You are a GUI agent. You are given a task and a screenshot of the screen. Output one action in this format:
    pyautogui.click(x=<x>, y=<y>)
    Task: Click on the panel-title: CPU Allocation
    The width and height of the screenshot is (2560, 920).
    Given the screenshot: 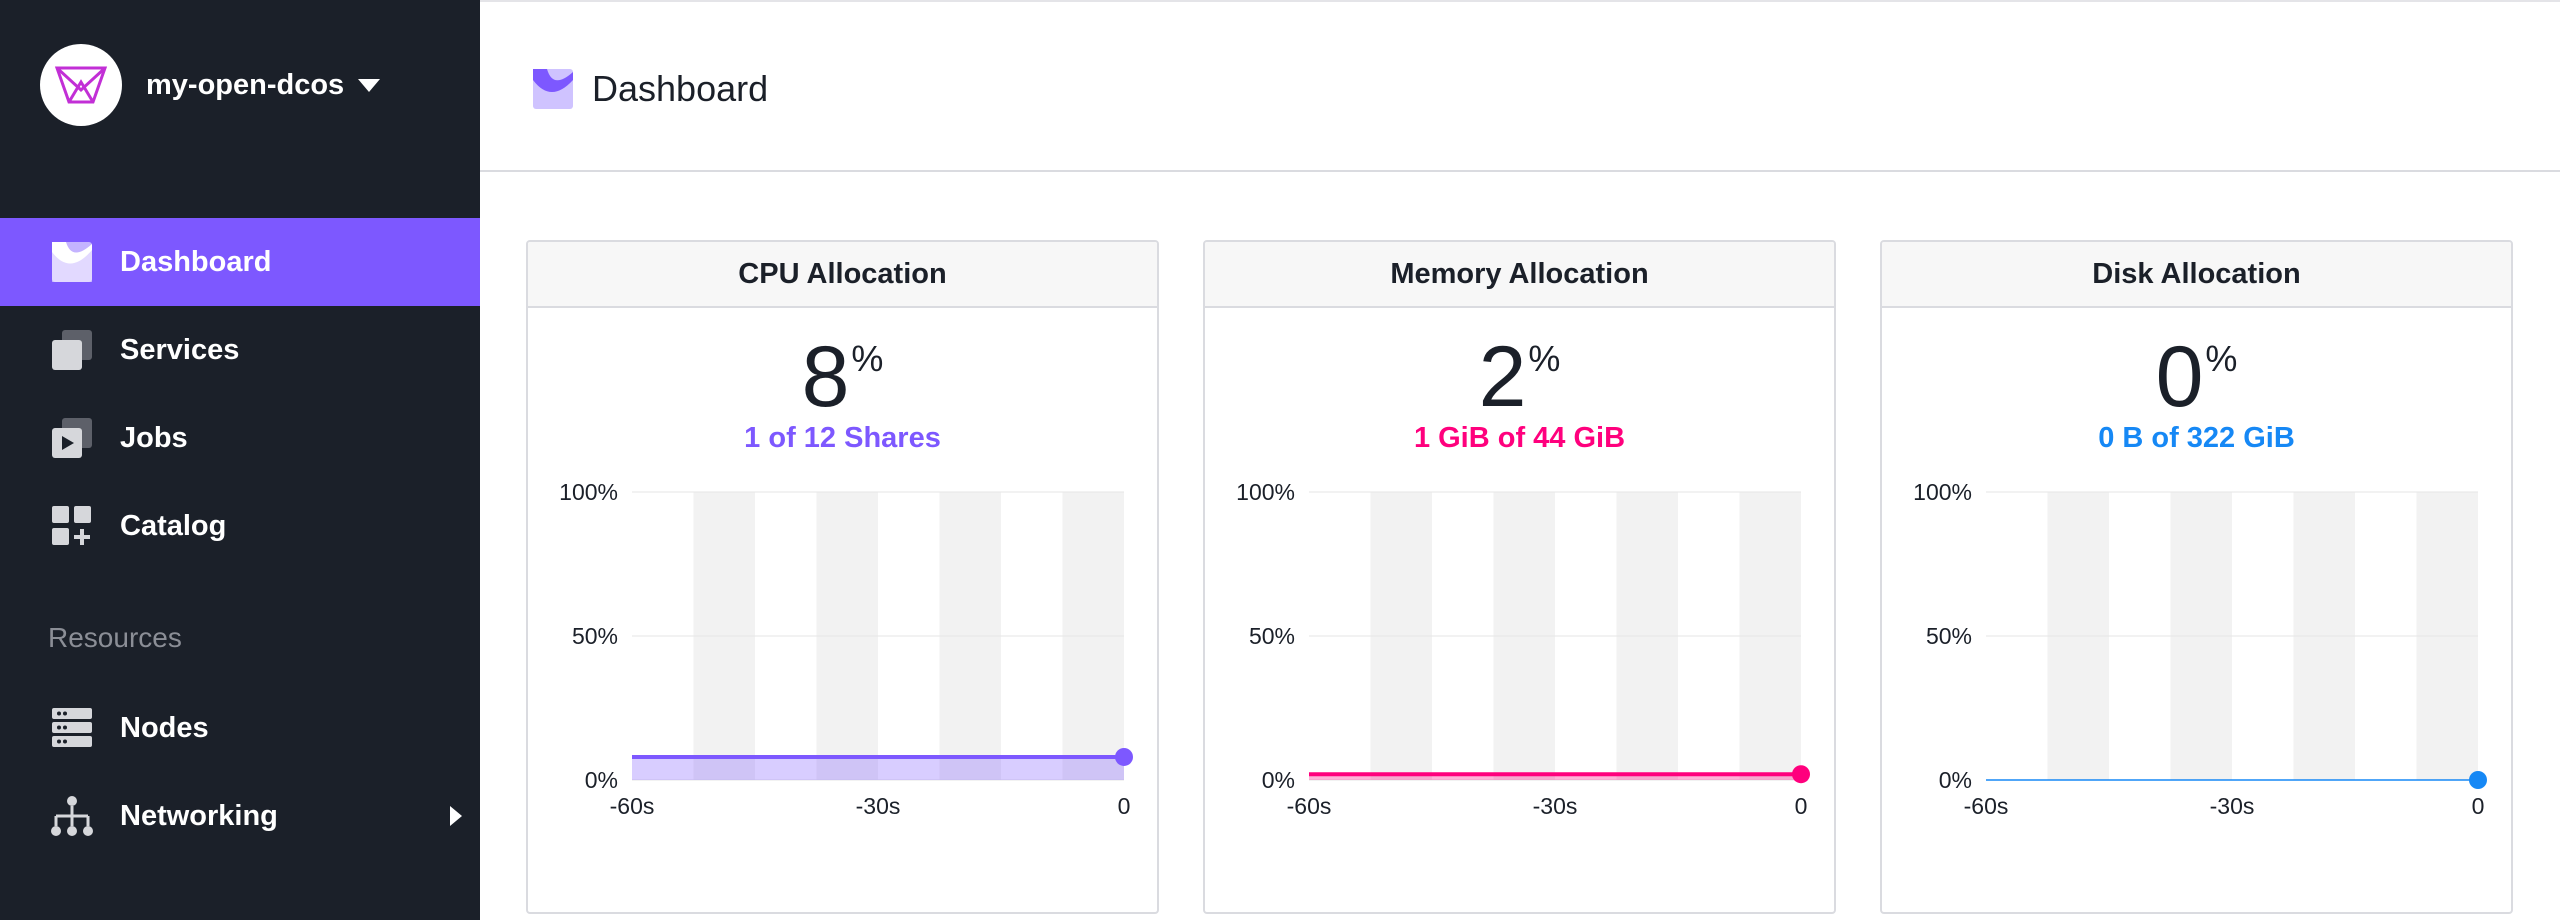 What is the action you would take?
    pyautogui.click(x=842, y=275)
    